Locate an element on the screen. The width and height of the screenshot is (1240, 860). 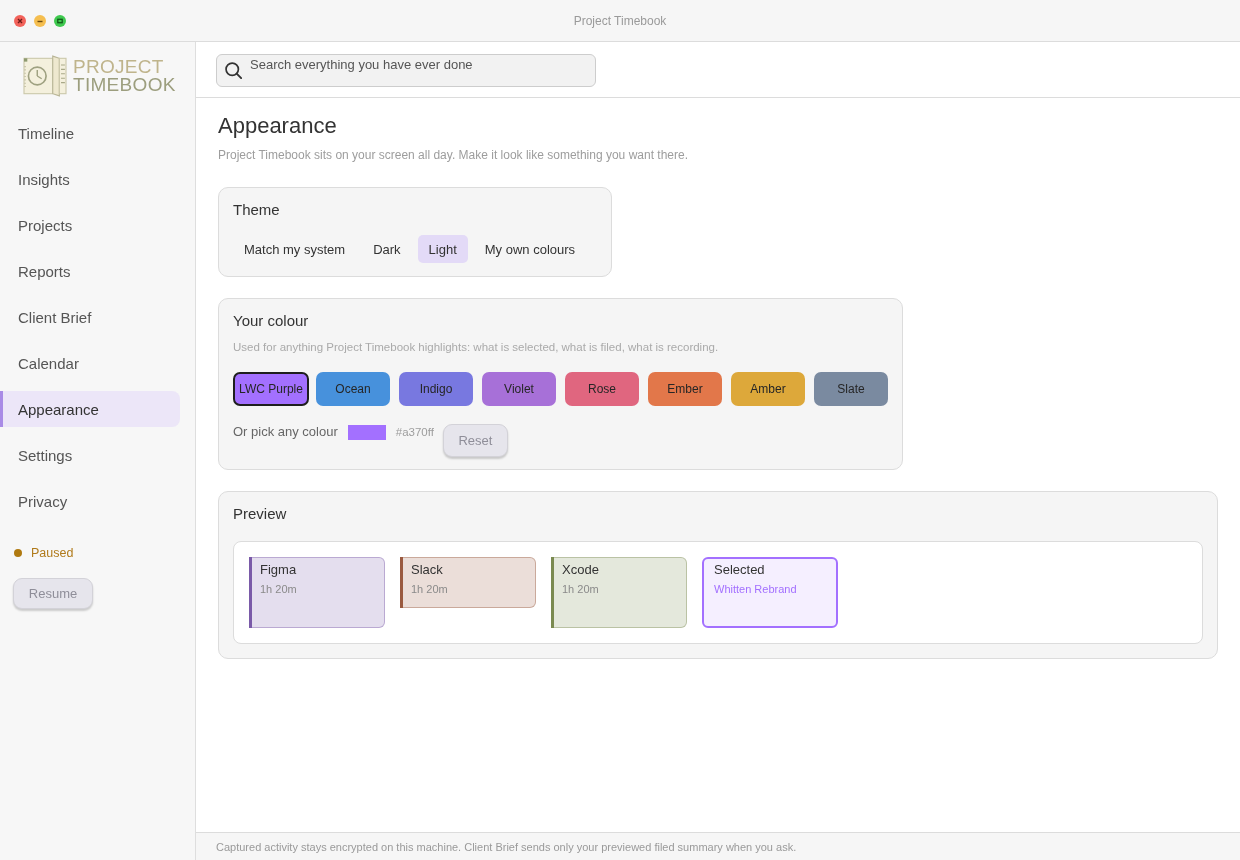
search-icon is located at coordinates (233, 70).